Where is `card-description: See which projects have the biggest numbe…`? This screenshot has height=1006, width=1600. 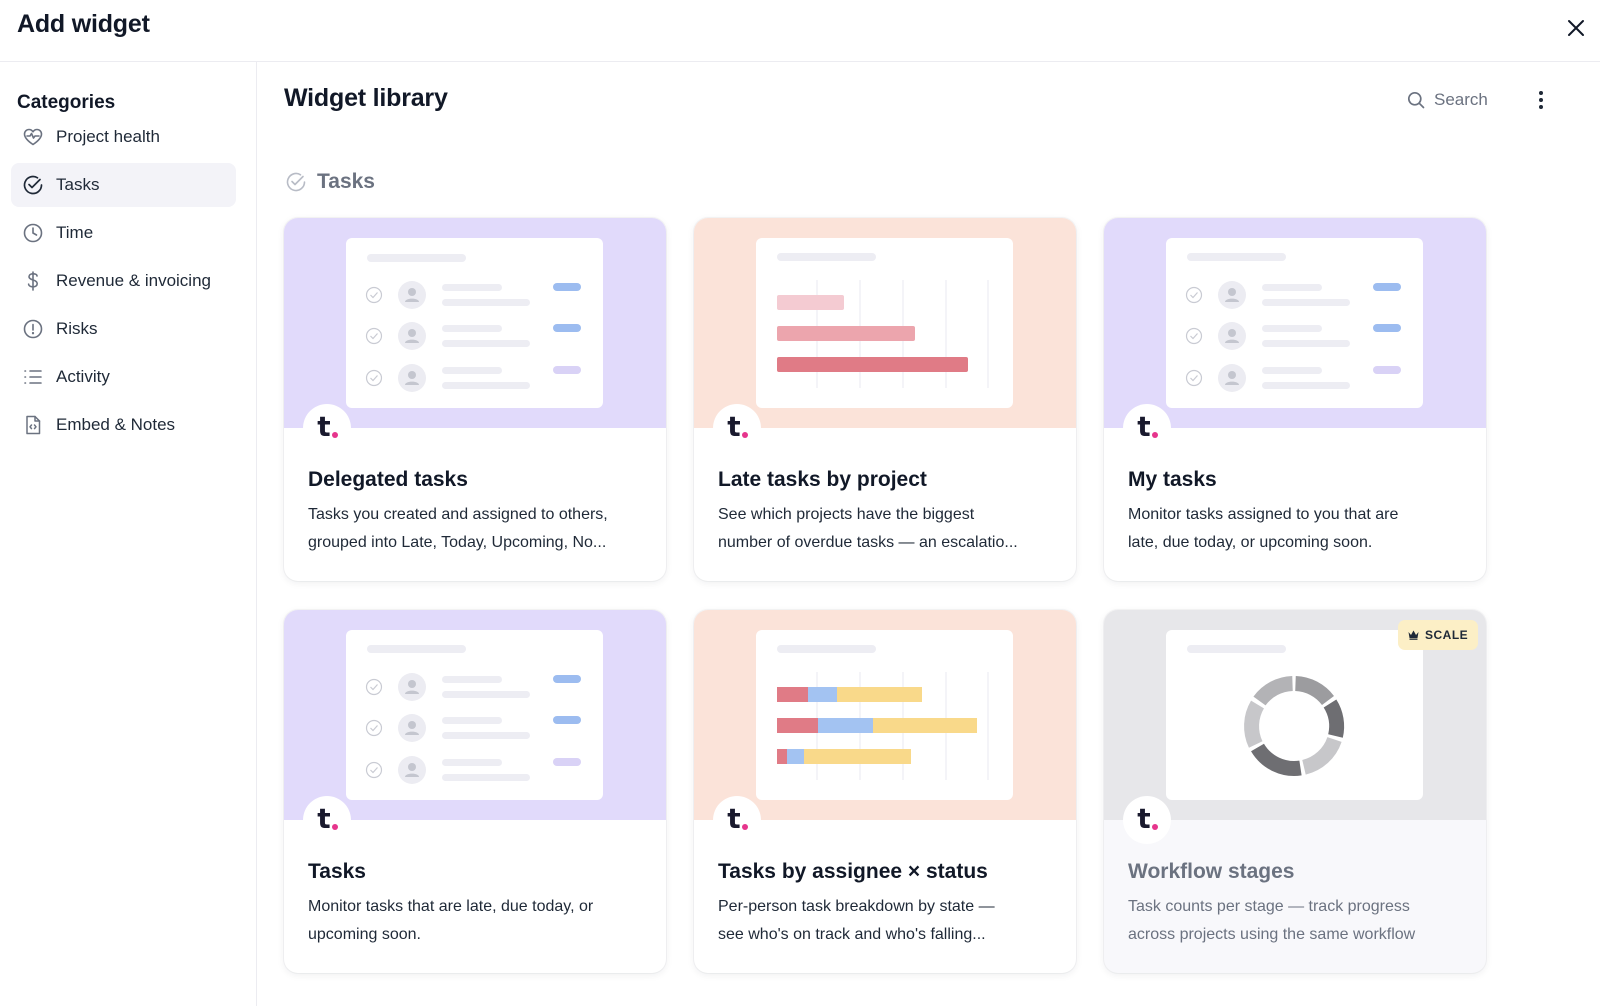
card-description: See which projects have the biggest numbe… is located at coordinates (868, 528).